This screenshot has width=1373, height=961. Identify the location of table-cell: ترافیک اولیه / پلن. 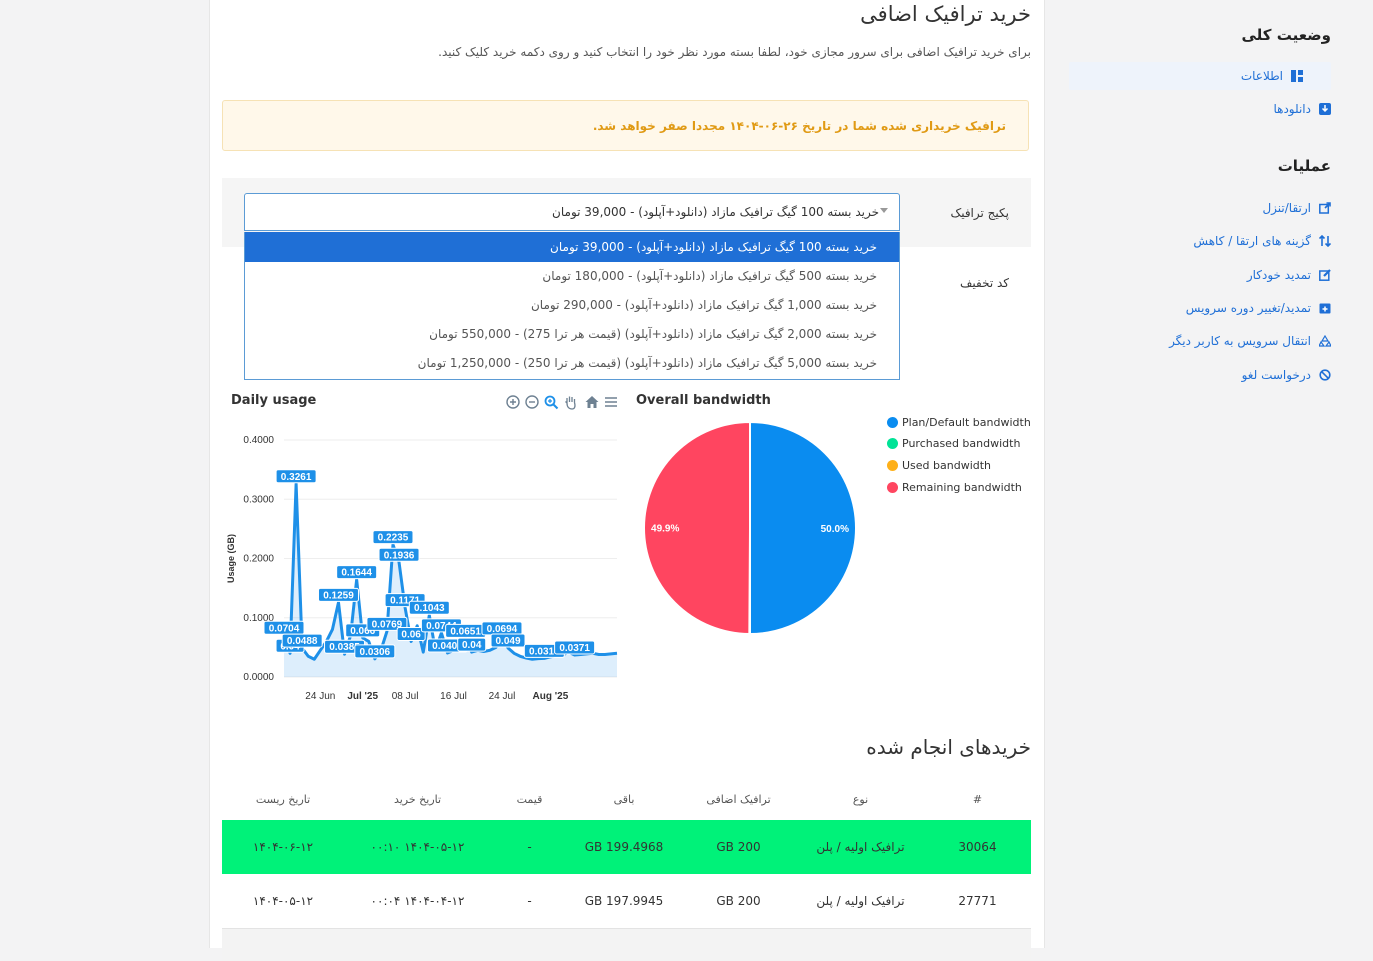
(860, 847).